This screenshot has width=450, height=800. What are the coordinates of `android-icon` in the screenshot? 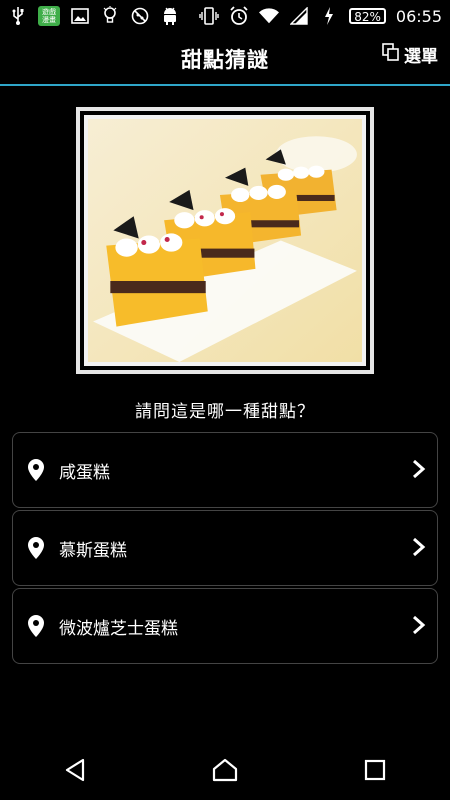 It's located at (170, 16).